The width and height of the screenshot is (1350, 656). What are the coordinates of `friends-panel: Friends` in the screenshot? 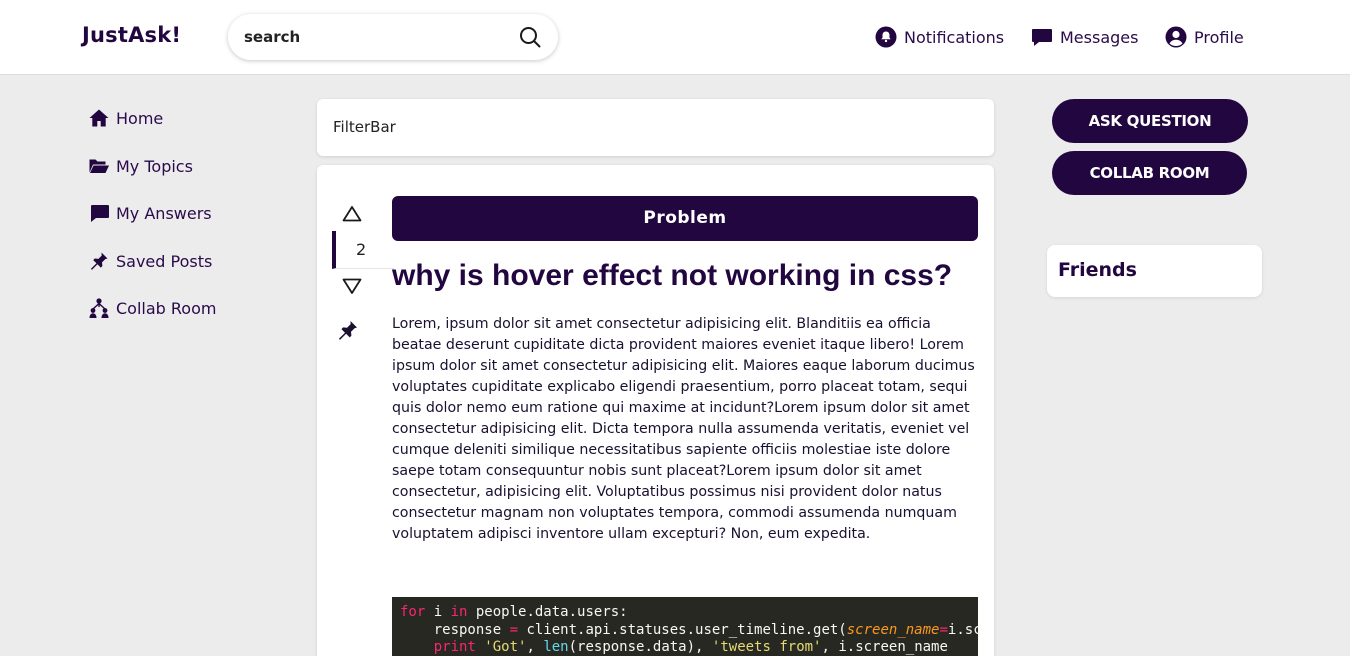 It's located at (1154, 271).